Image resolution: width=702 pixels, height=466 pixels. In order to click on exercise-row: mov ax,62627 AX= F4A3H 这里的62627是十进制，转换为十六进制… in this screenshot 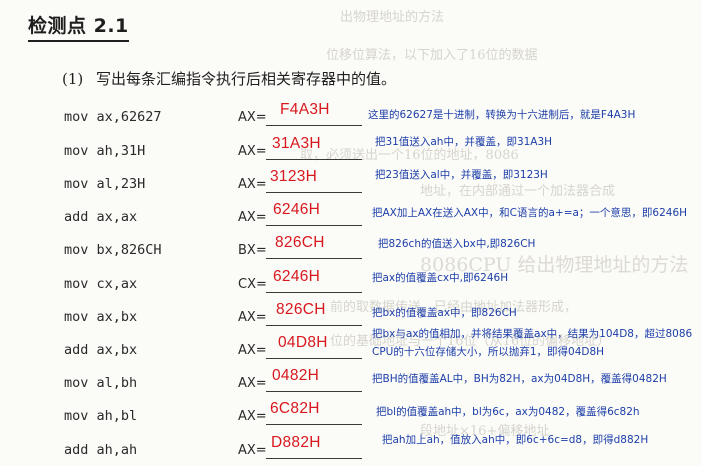, I will do `click(351, 117)`.